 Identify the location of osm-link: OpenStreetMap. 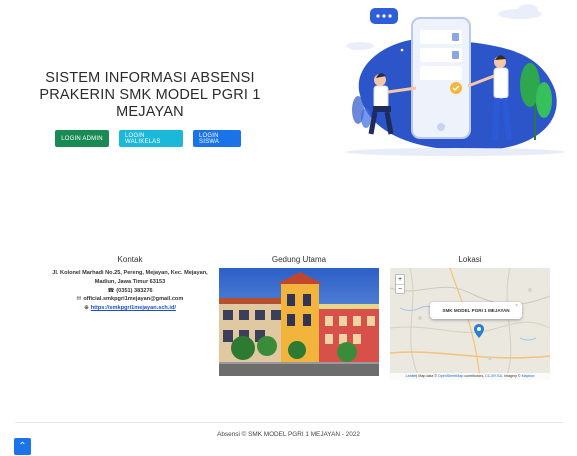
(450, 376).